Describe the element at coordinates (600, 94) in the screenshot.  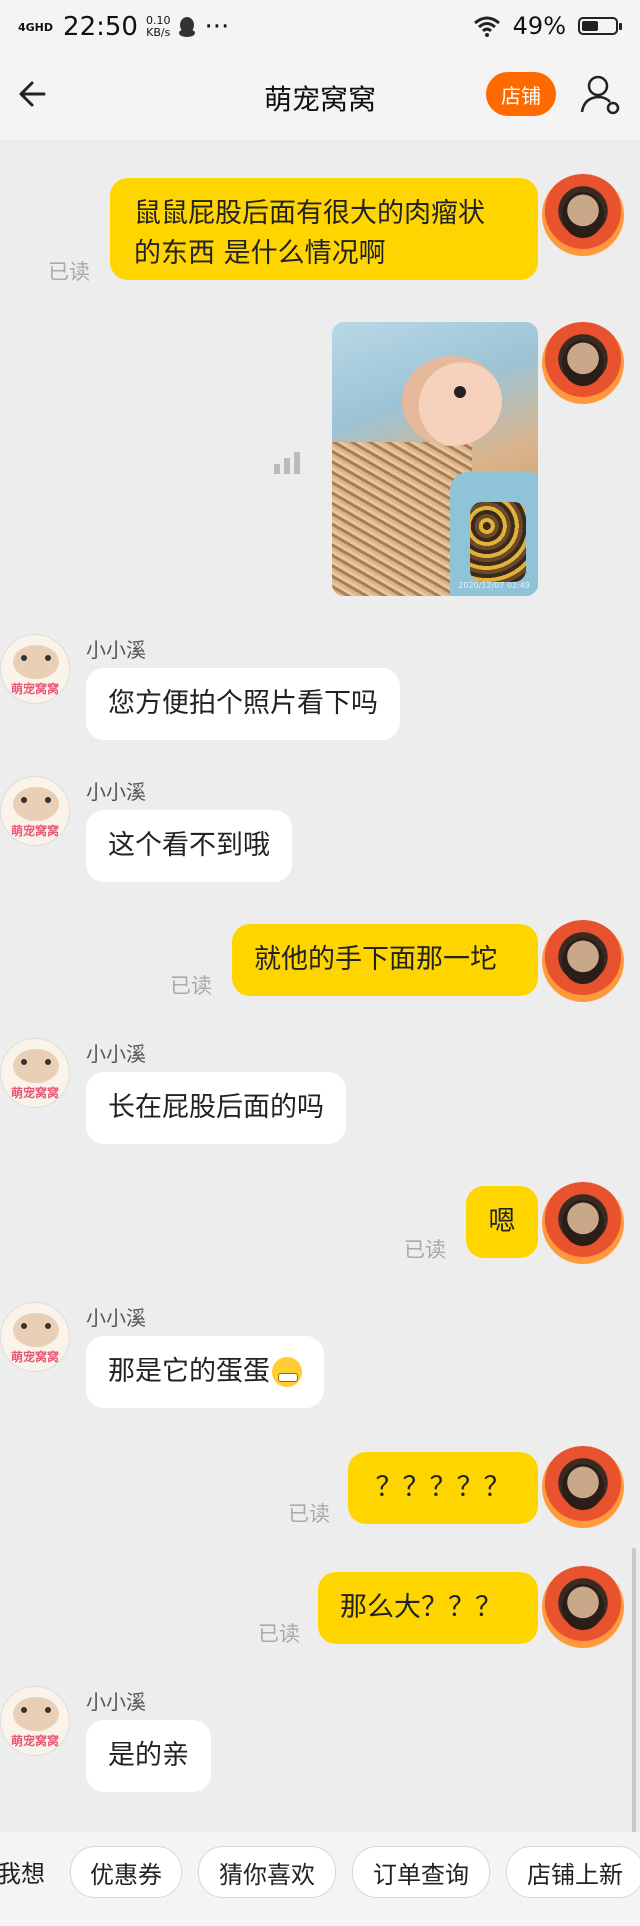
I see `user-settings-icon` at that location.